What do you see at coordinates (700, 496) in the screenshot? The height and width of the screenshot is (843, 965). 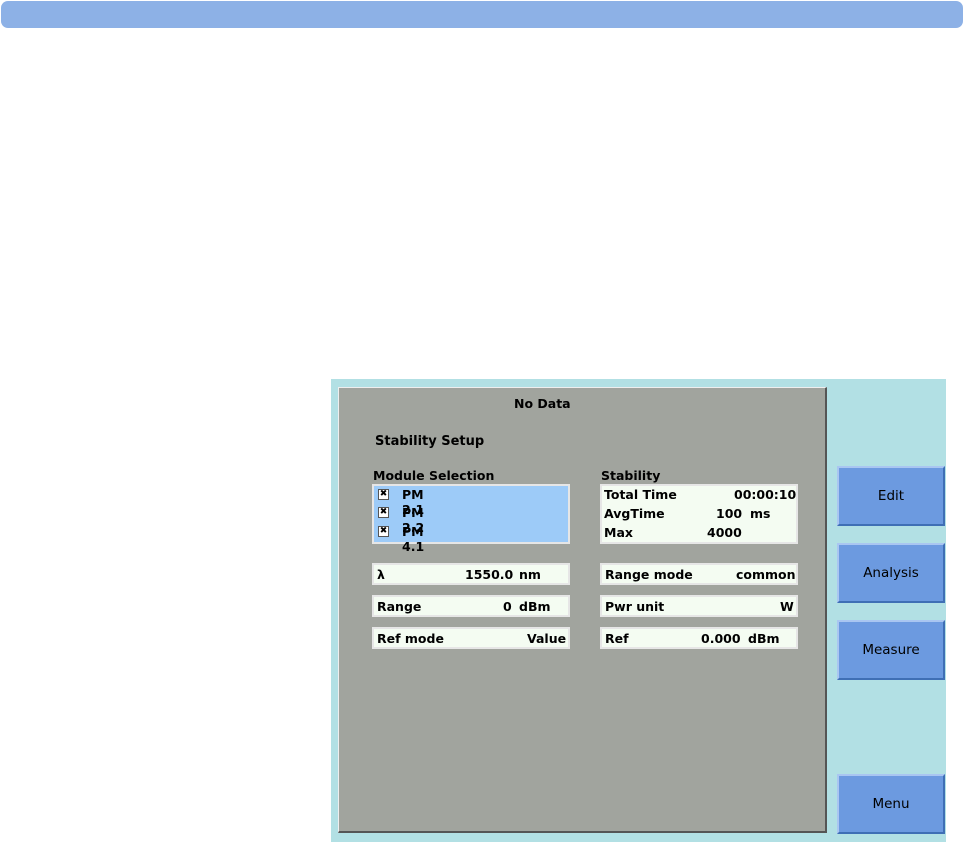 I see `total-time-row: Total Time 00:00:10` at bounding box center [700, 496].